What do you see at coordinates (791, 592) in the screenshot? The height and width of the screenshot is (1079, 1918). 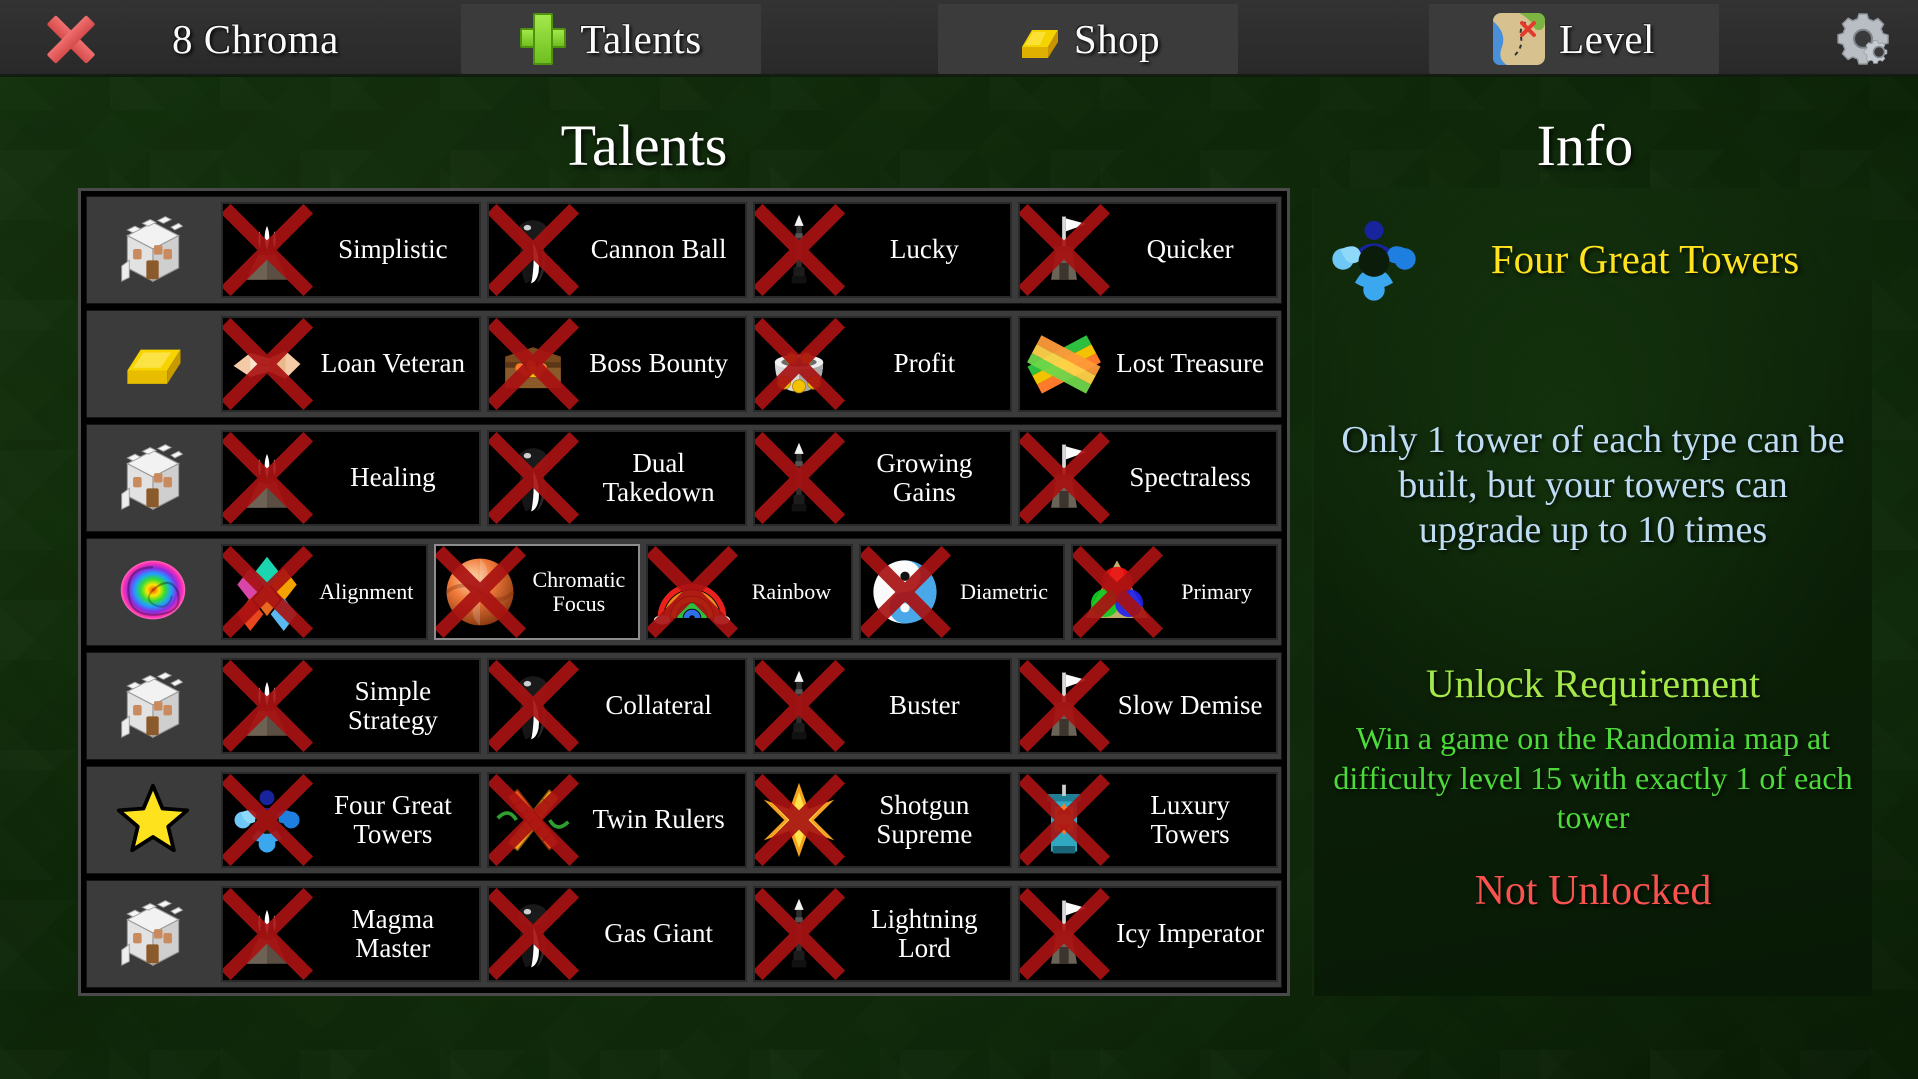 I see `talent-label: Rainbow` at bounding box center [791, 592].